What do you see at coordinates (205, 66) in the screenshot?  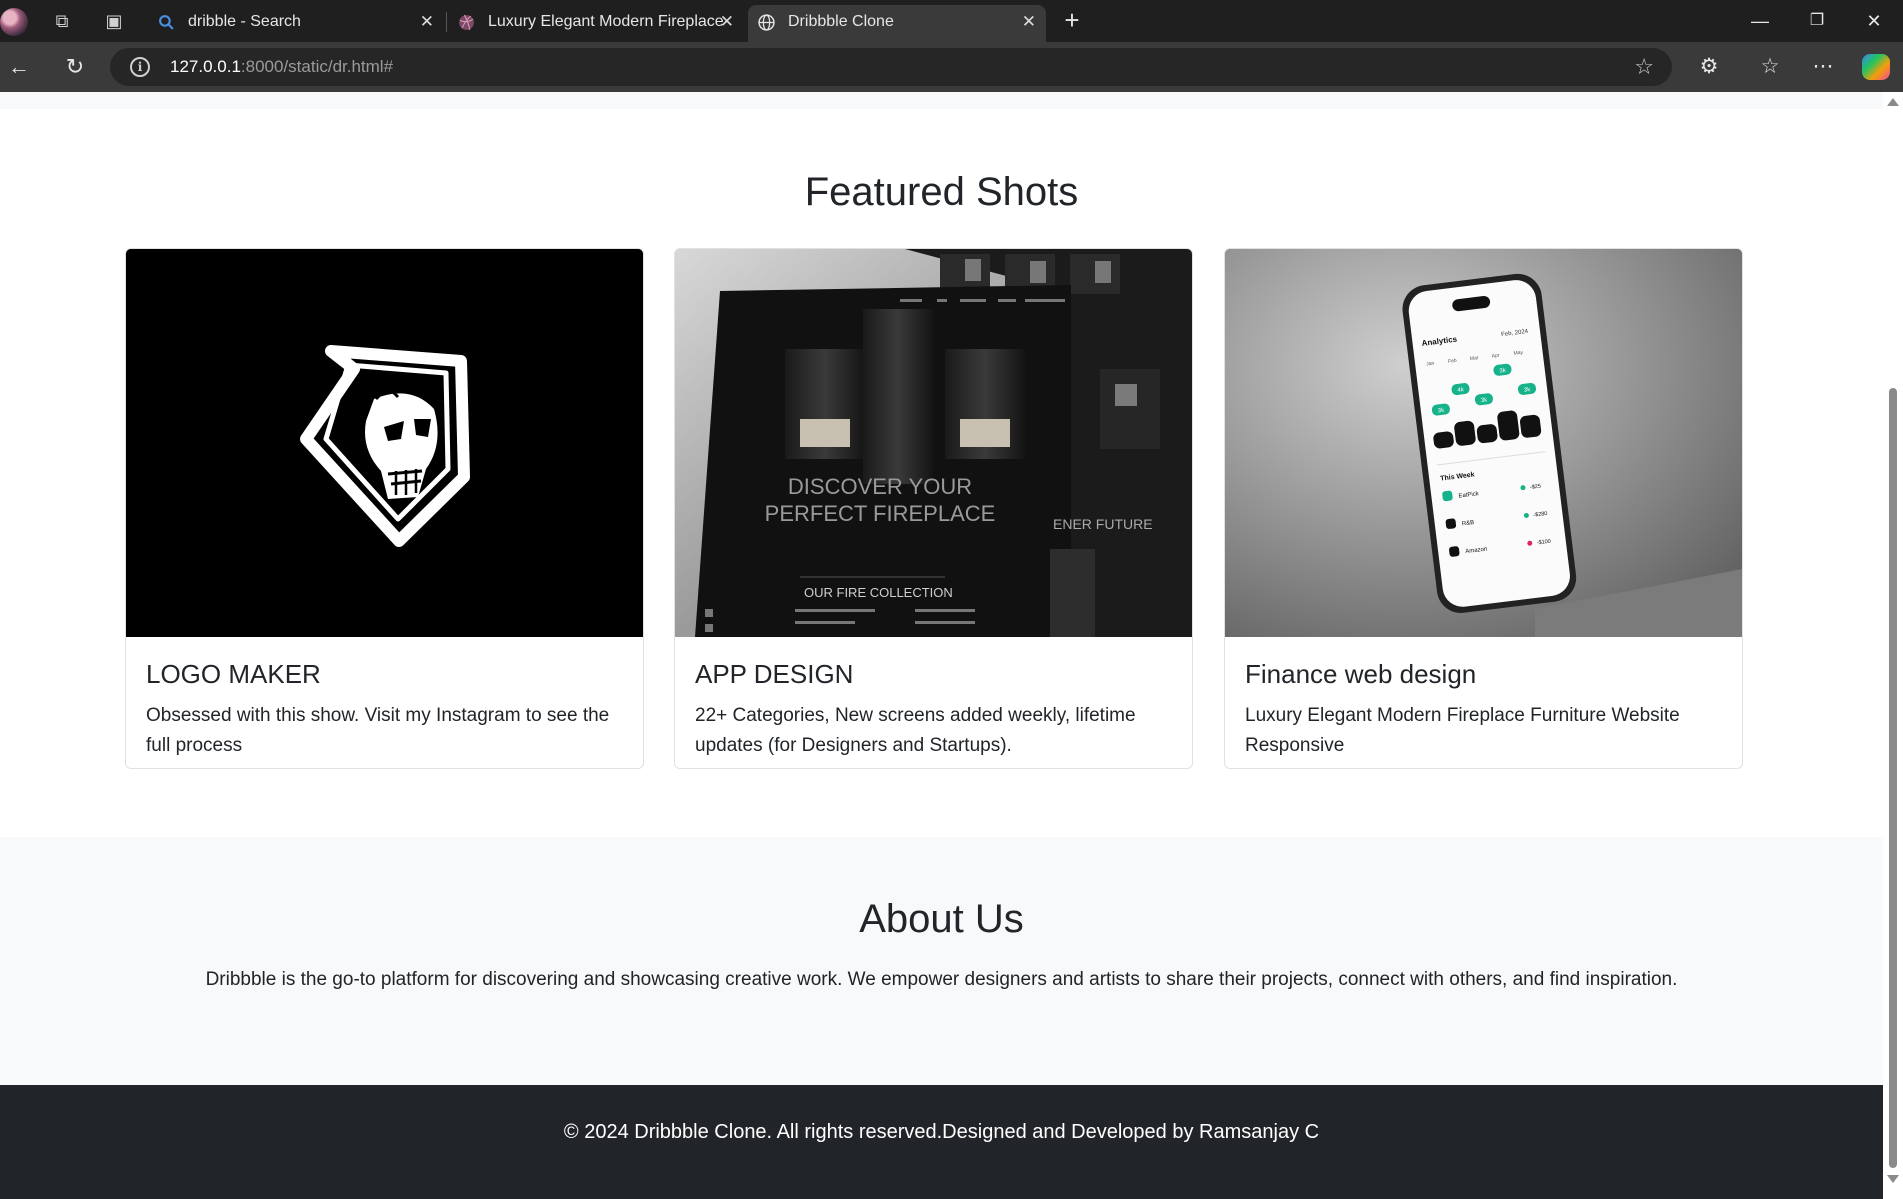 I see `url-host: 127.0.0.1` at bounding box center [205, 66].